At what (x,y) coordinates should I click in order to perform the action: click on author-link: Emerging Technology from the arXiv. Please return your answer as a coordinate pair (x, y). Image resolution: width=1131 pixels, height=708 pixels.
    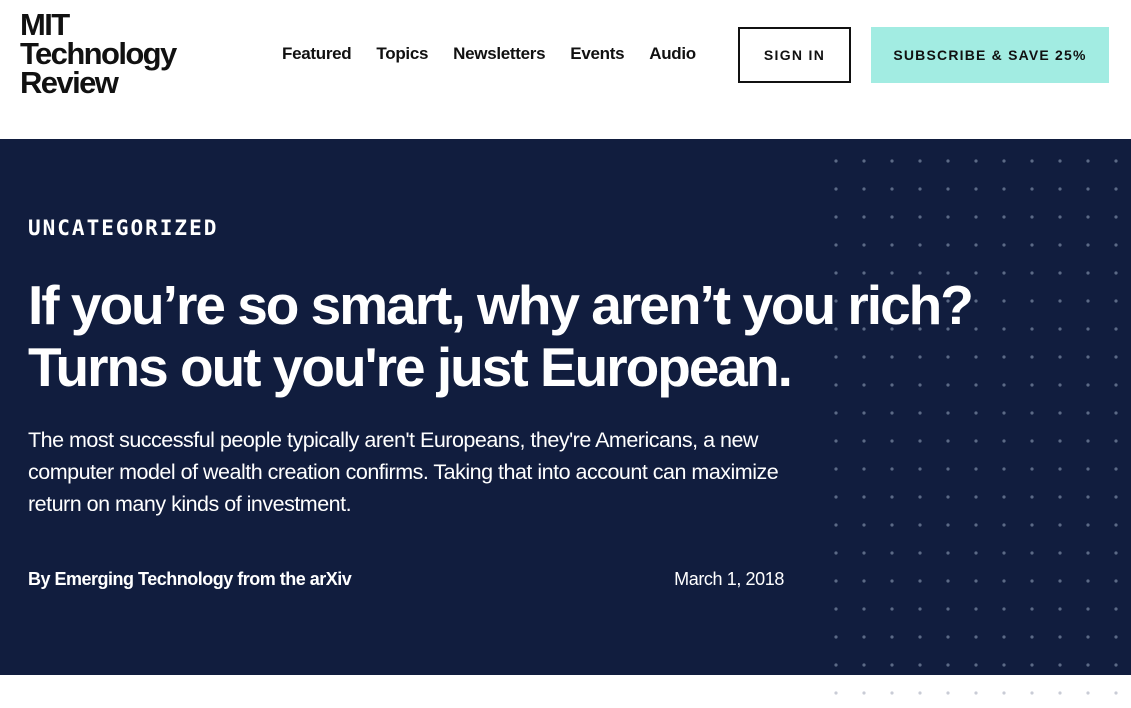
    Looking at the image, I should click on (203, 579).